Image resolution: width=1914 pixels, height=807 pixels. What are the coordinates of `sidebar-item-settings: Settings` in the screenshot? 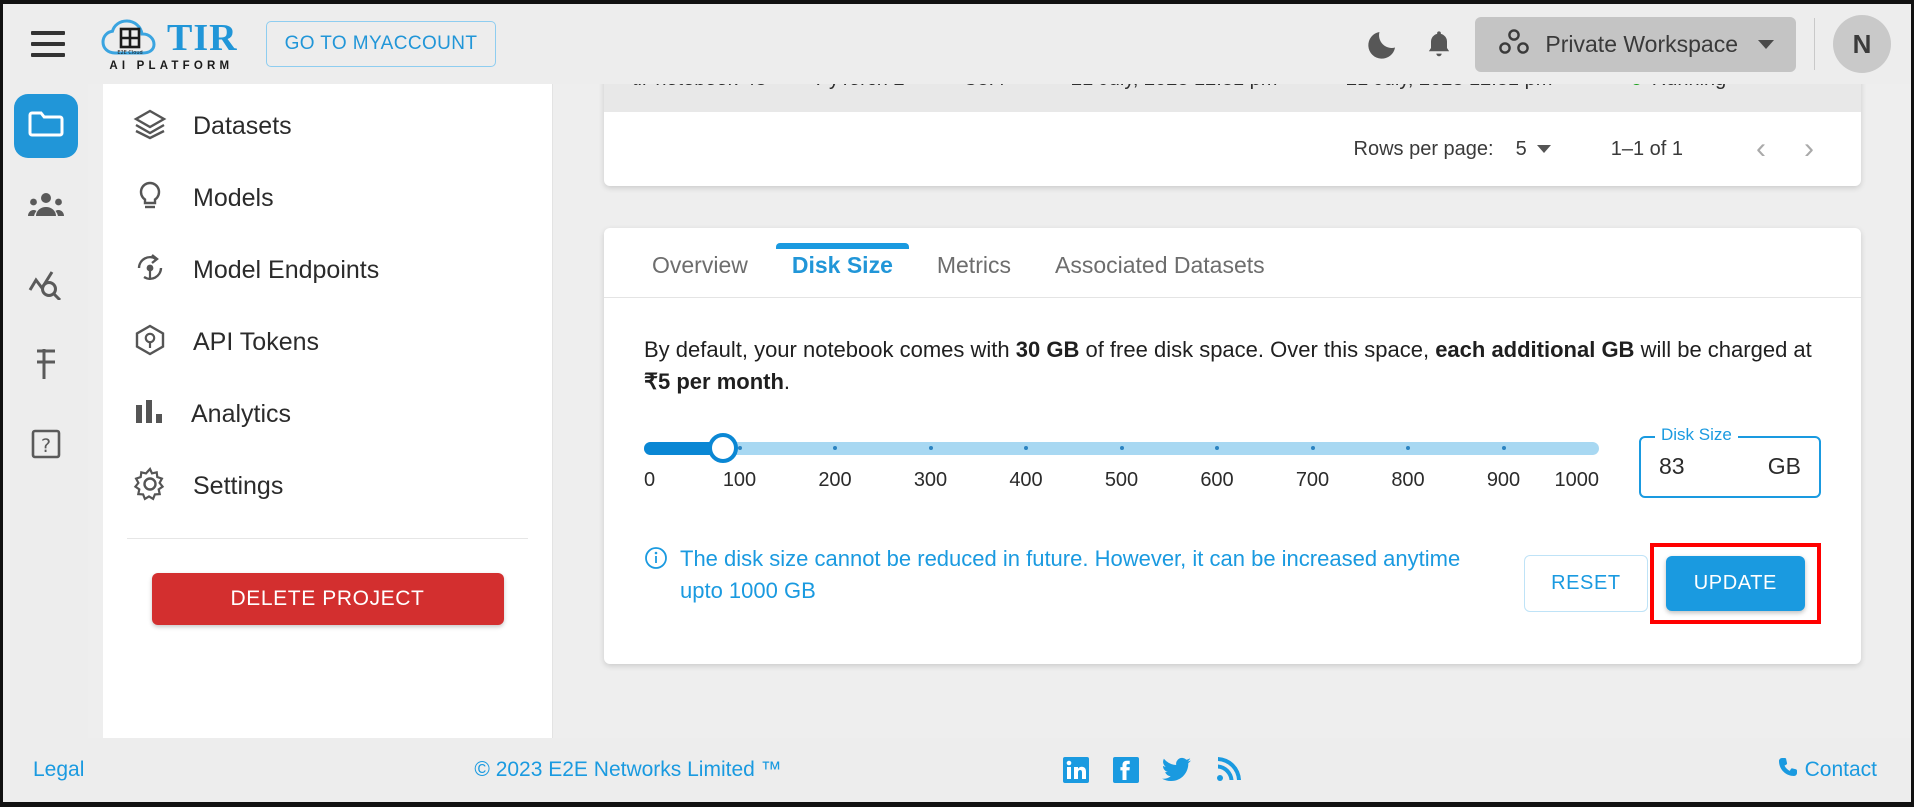 It's located at (327, 486).